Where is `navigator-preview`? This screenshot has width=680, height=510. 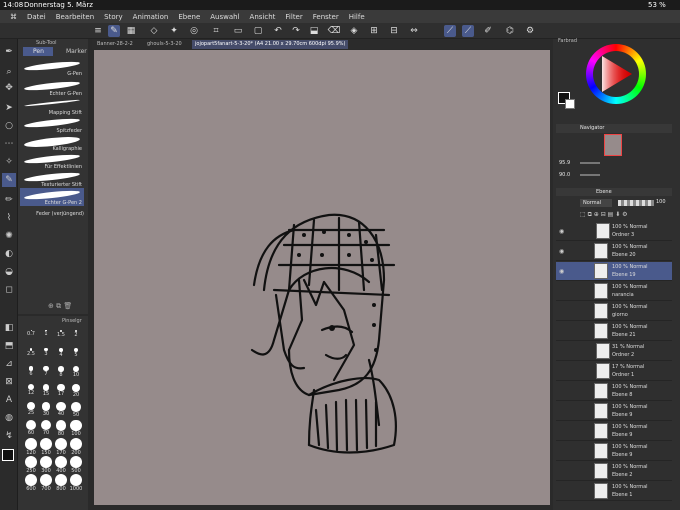
navigator-preview is located at coordinates (613, 145).